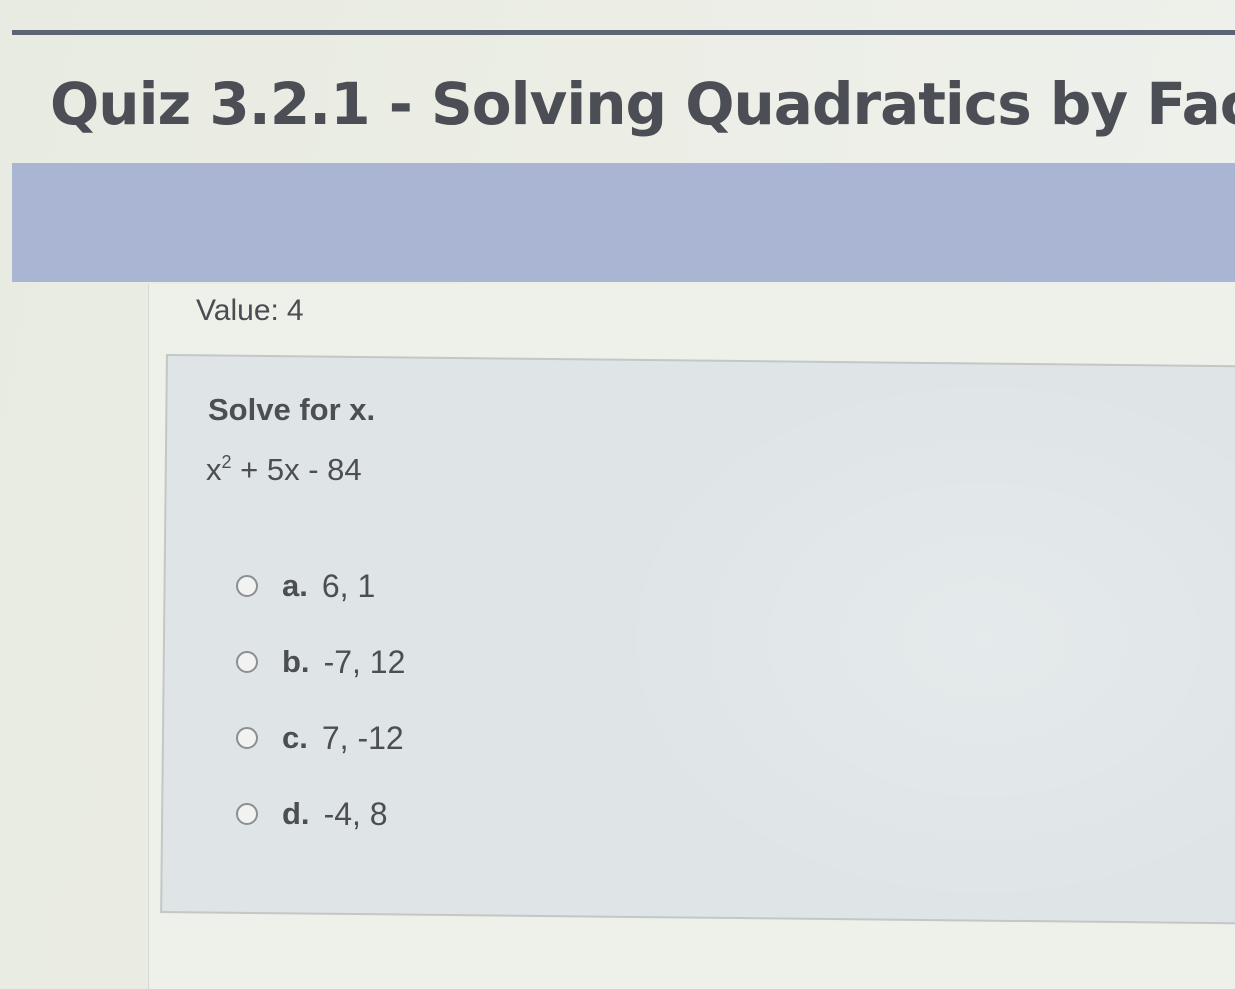 The height and width of the screenshot is (989, 1235). What do you see at coordinates (295, 737) in the screenshot?
I see `choice-letter: c.` at bounding box center [295, 737].